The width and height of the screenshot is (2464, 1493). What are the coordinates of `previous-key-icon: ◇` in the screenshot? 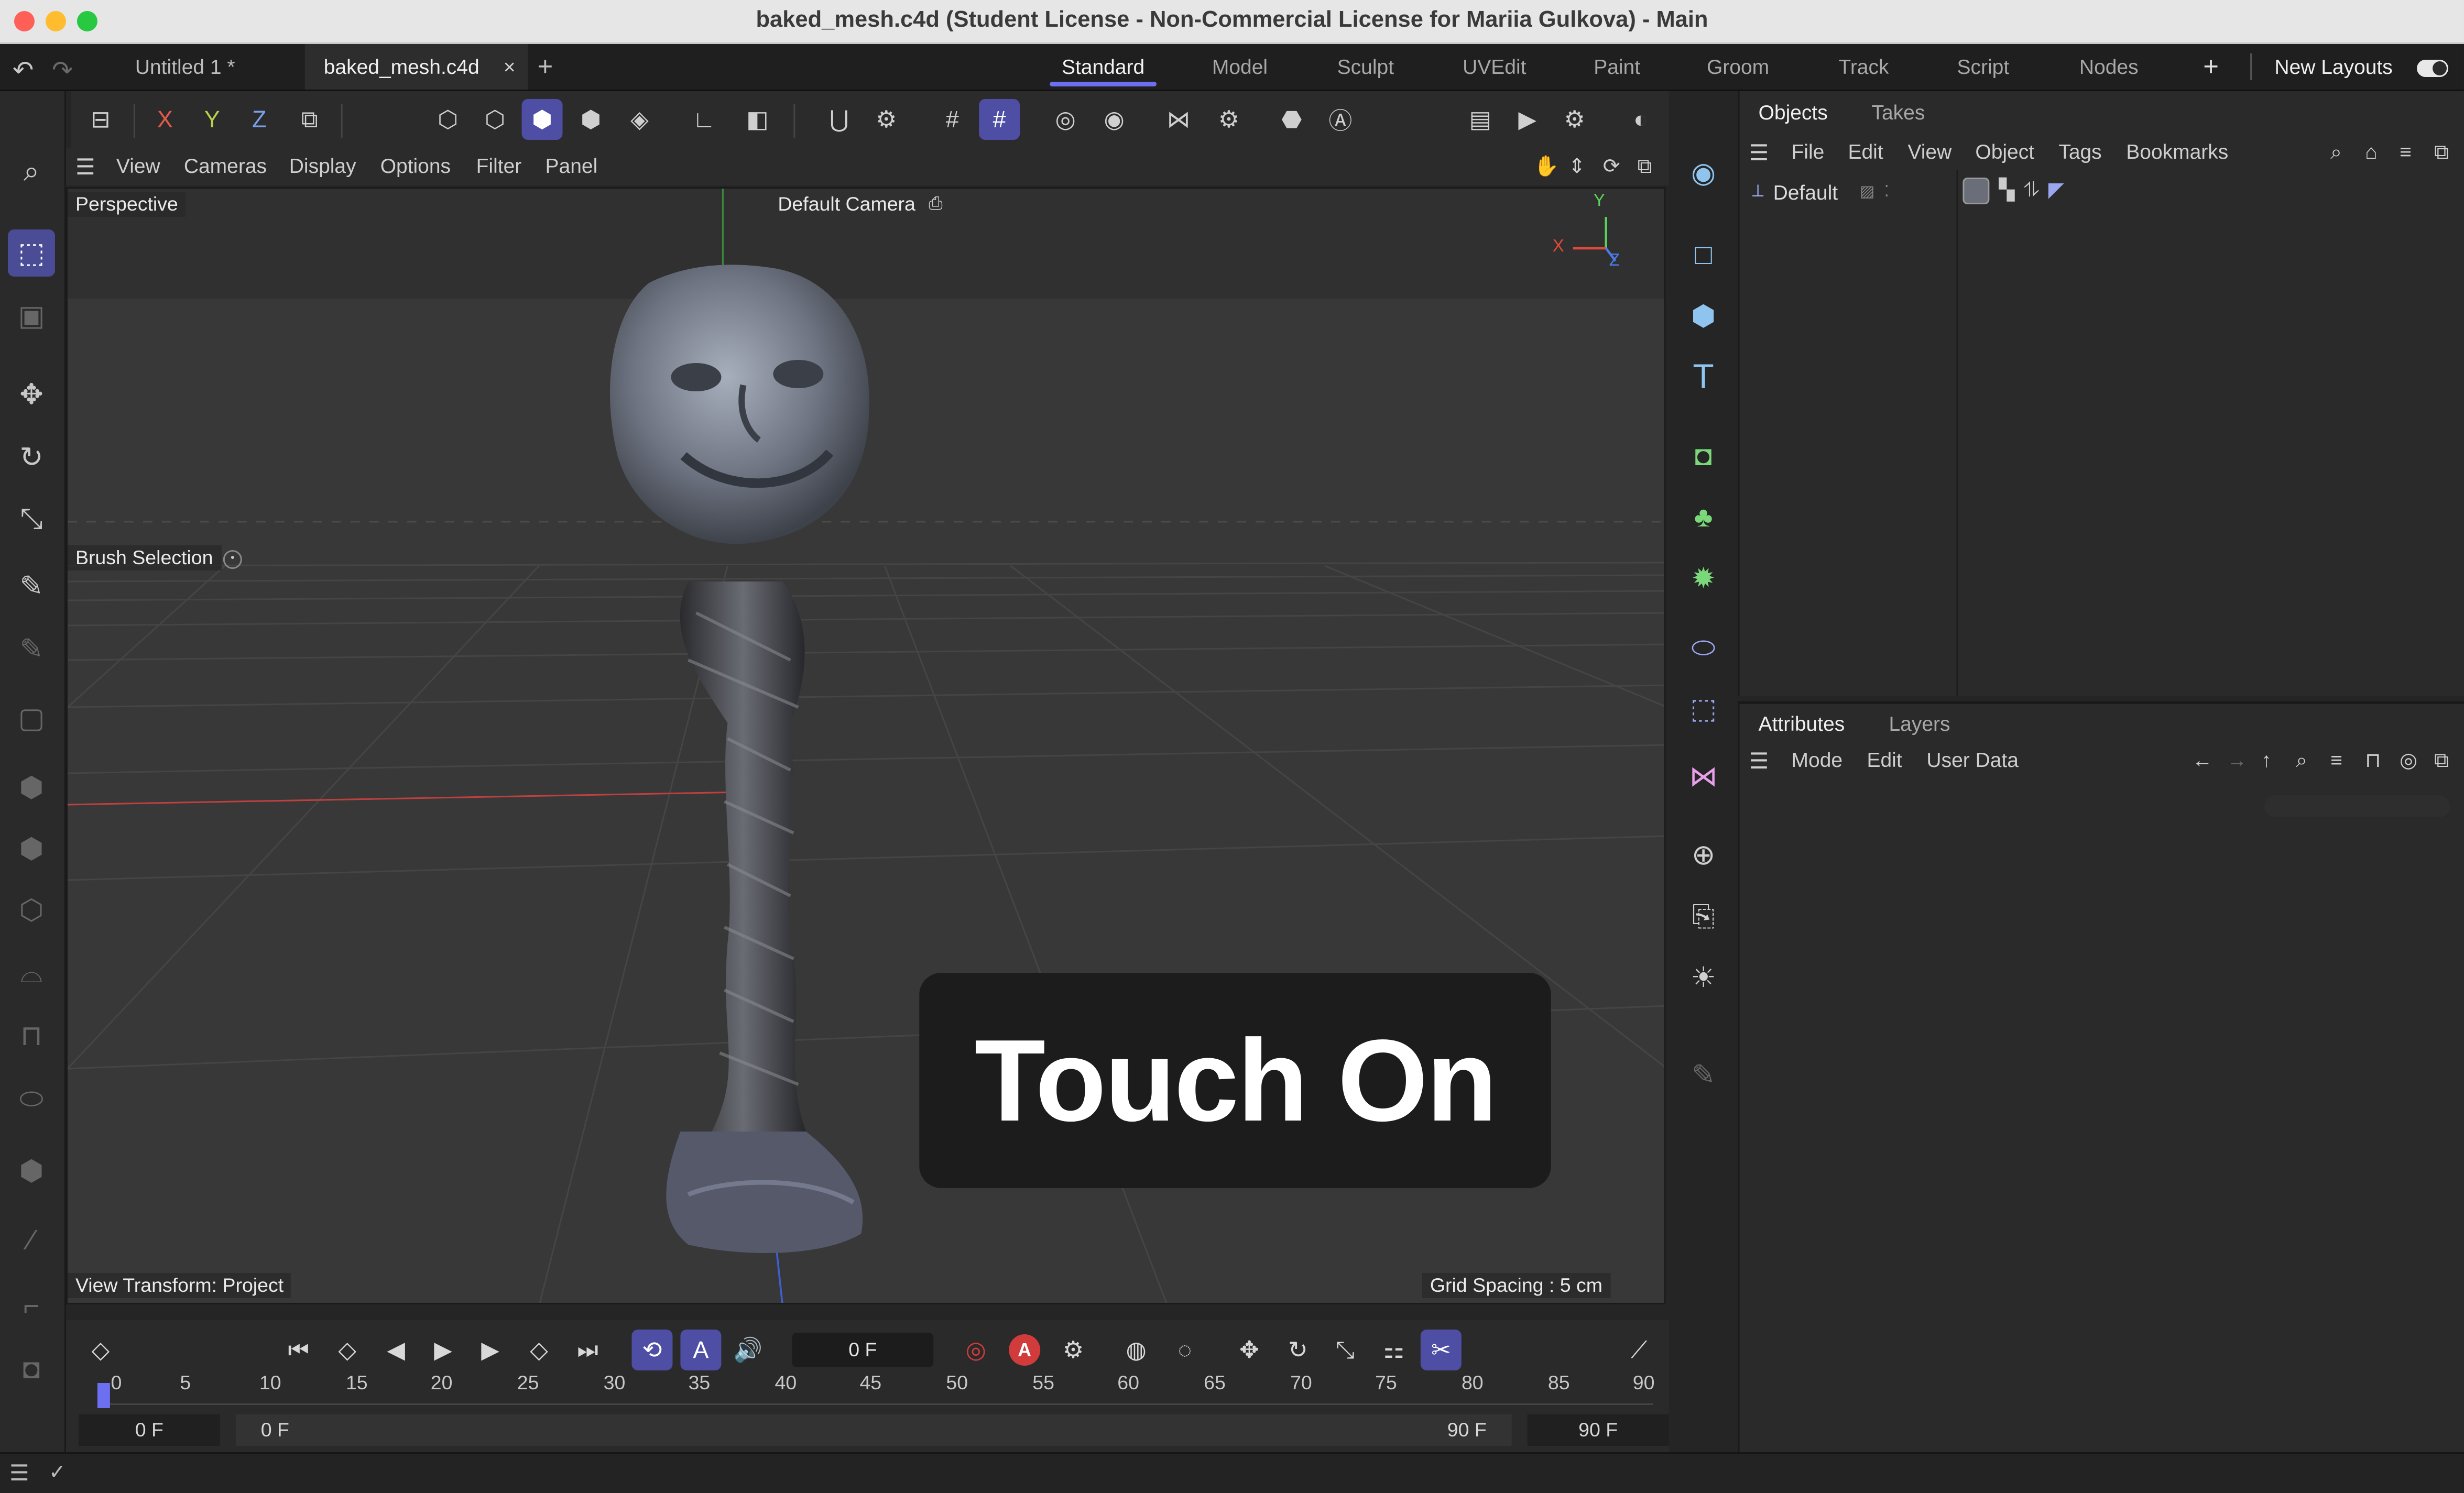 It's located at (348, 1350).